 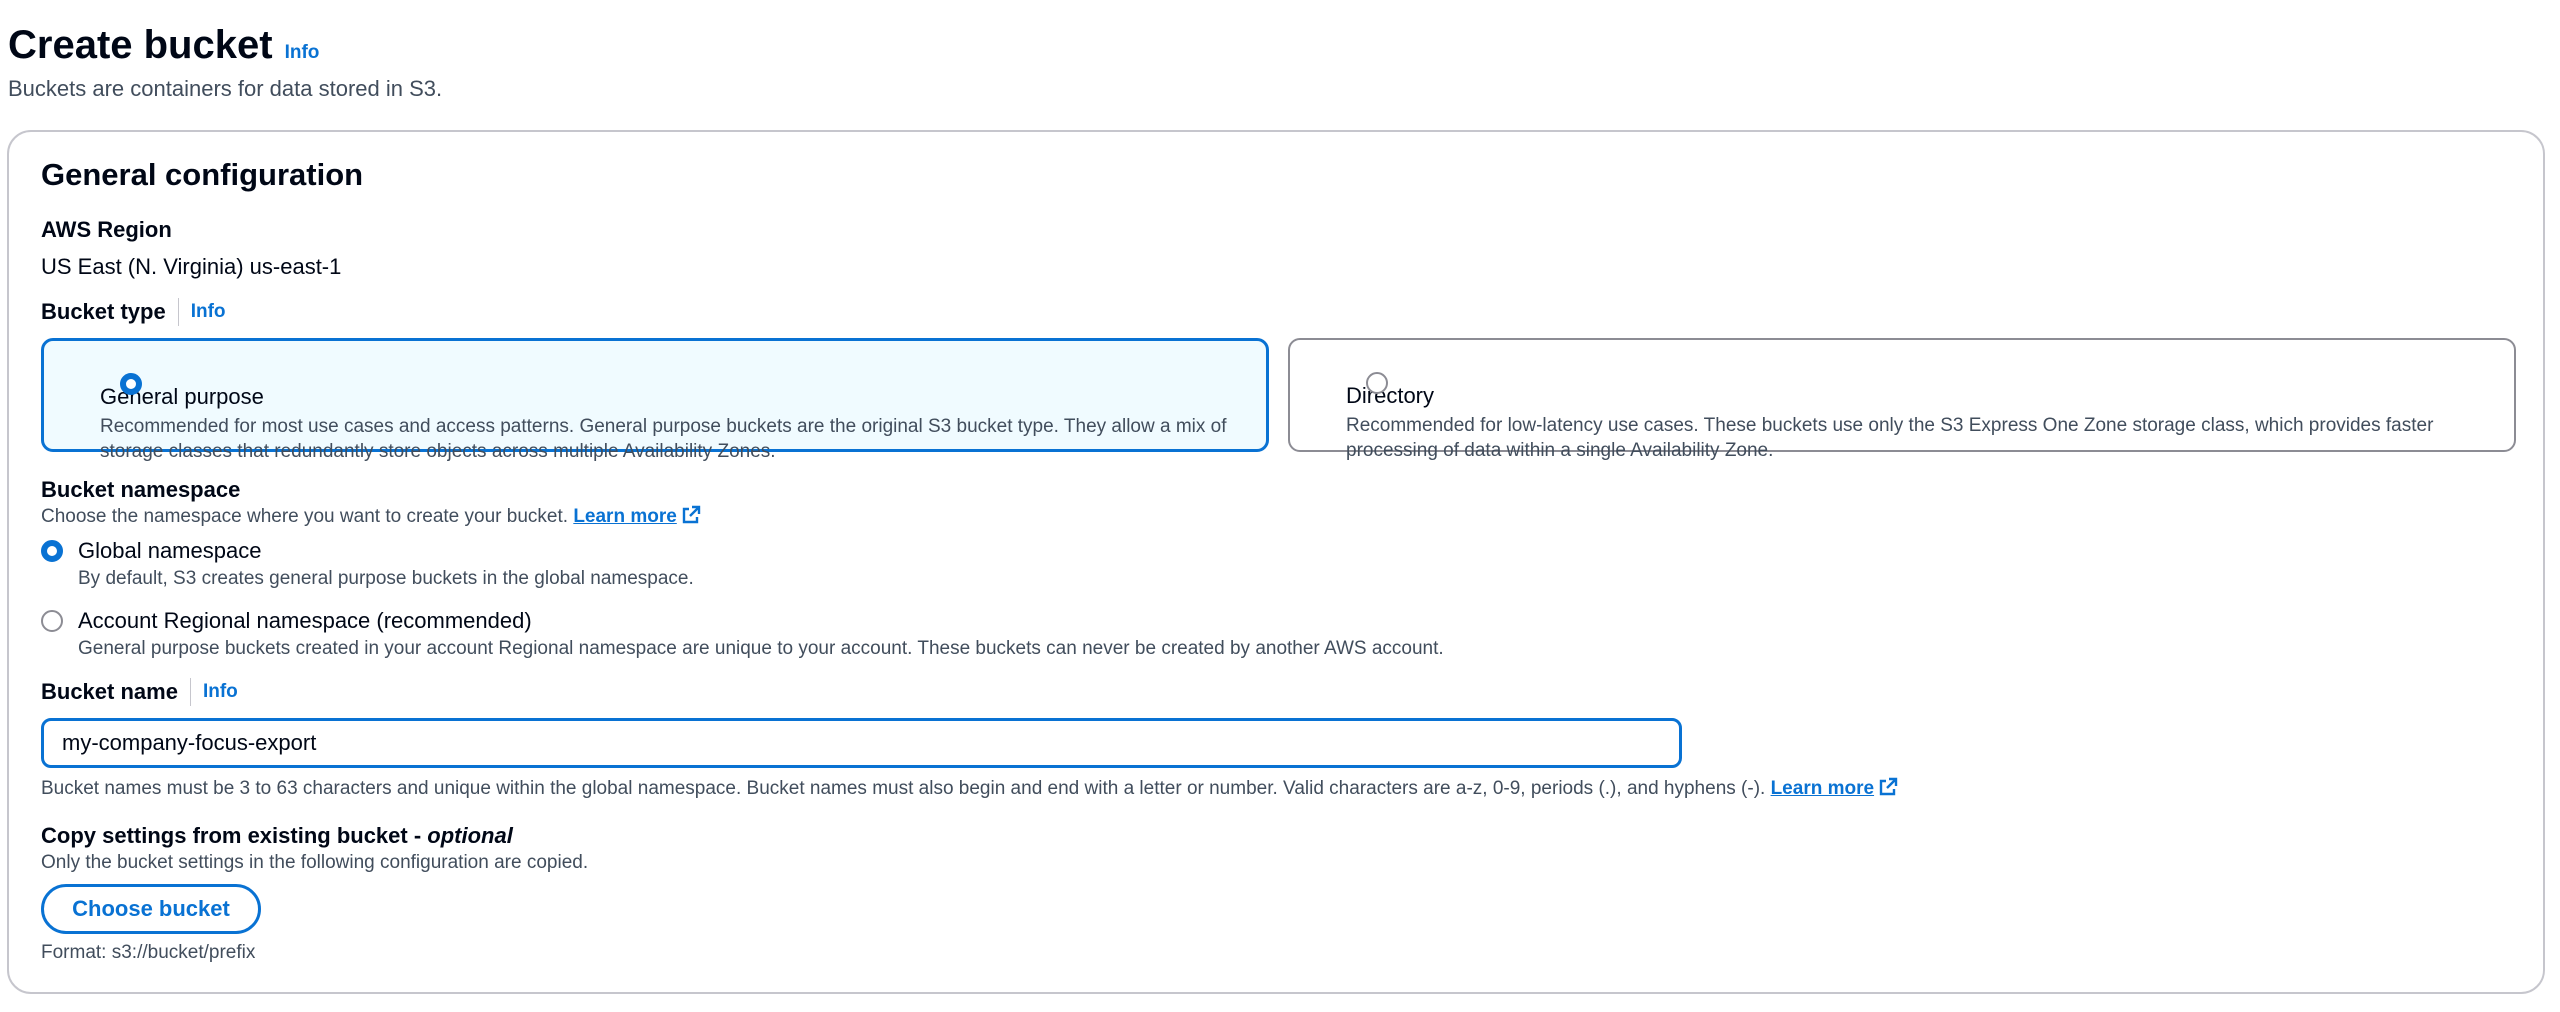 I want to click on namespace-learn-more-link: Learn more, so click(x=636, y=516).